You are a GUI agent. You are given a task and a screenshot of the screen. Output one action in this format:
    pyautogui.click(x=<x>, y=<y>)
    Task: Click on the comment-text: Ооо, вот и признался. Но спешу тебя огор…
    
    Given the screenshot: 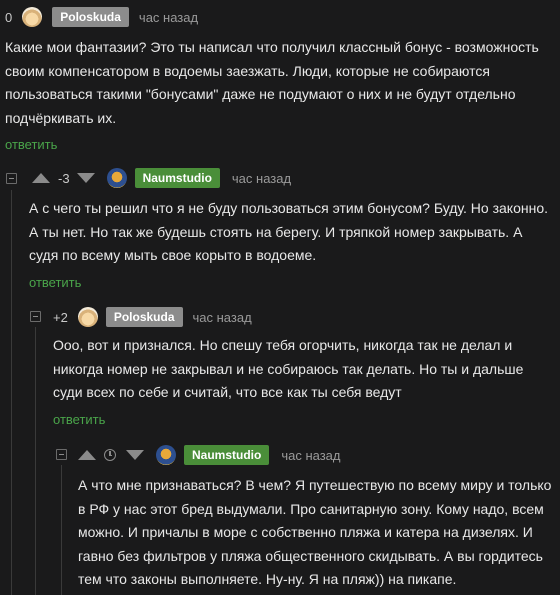 What is the action you would take?
    pyautogui.click(x=288, y=368)
    